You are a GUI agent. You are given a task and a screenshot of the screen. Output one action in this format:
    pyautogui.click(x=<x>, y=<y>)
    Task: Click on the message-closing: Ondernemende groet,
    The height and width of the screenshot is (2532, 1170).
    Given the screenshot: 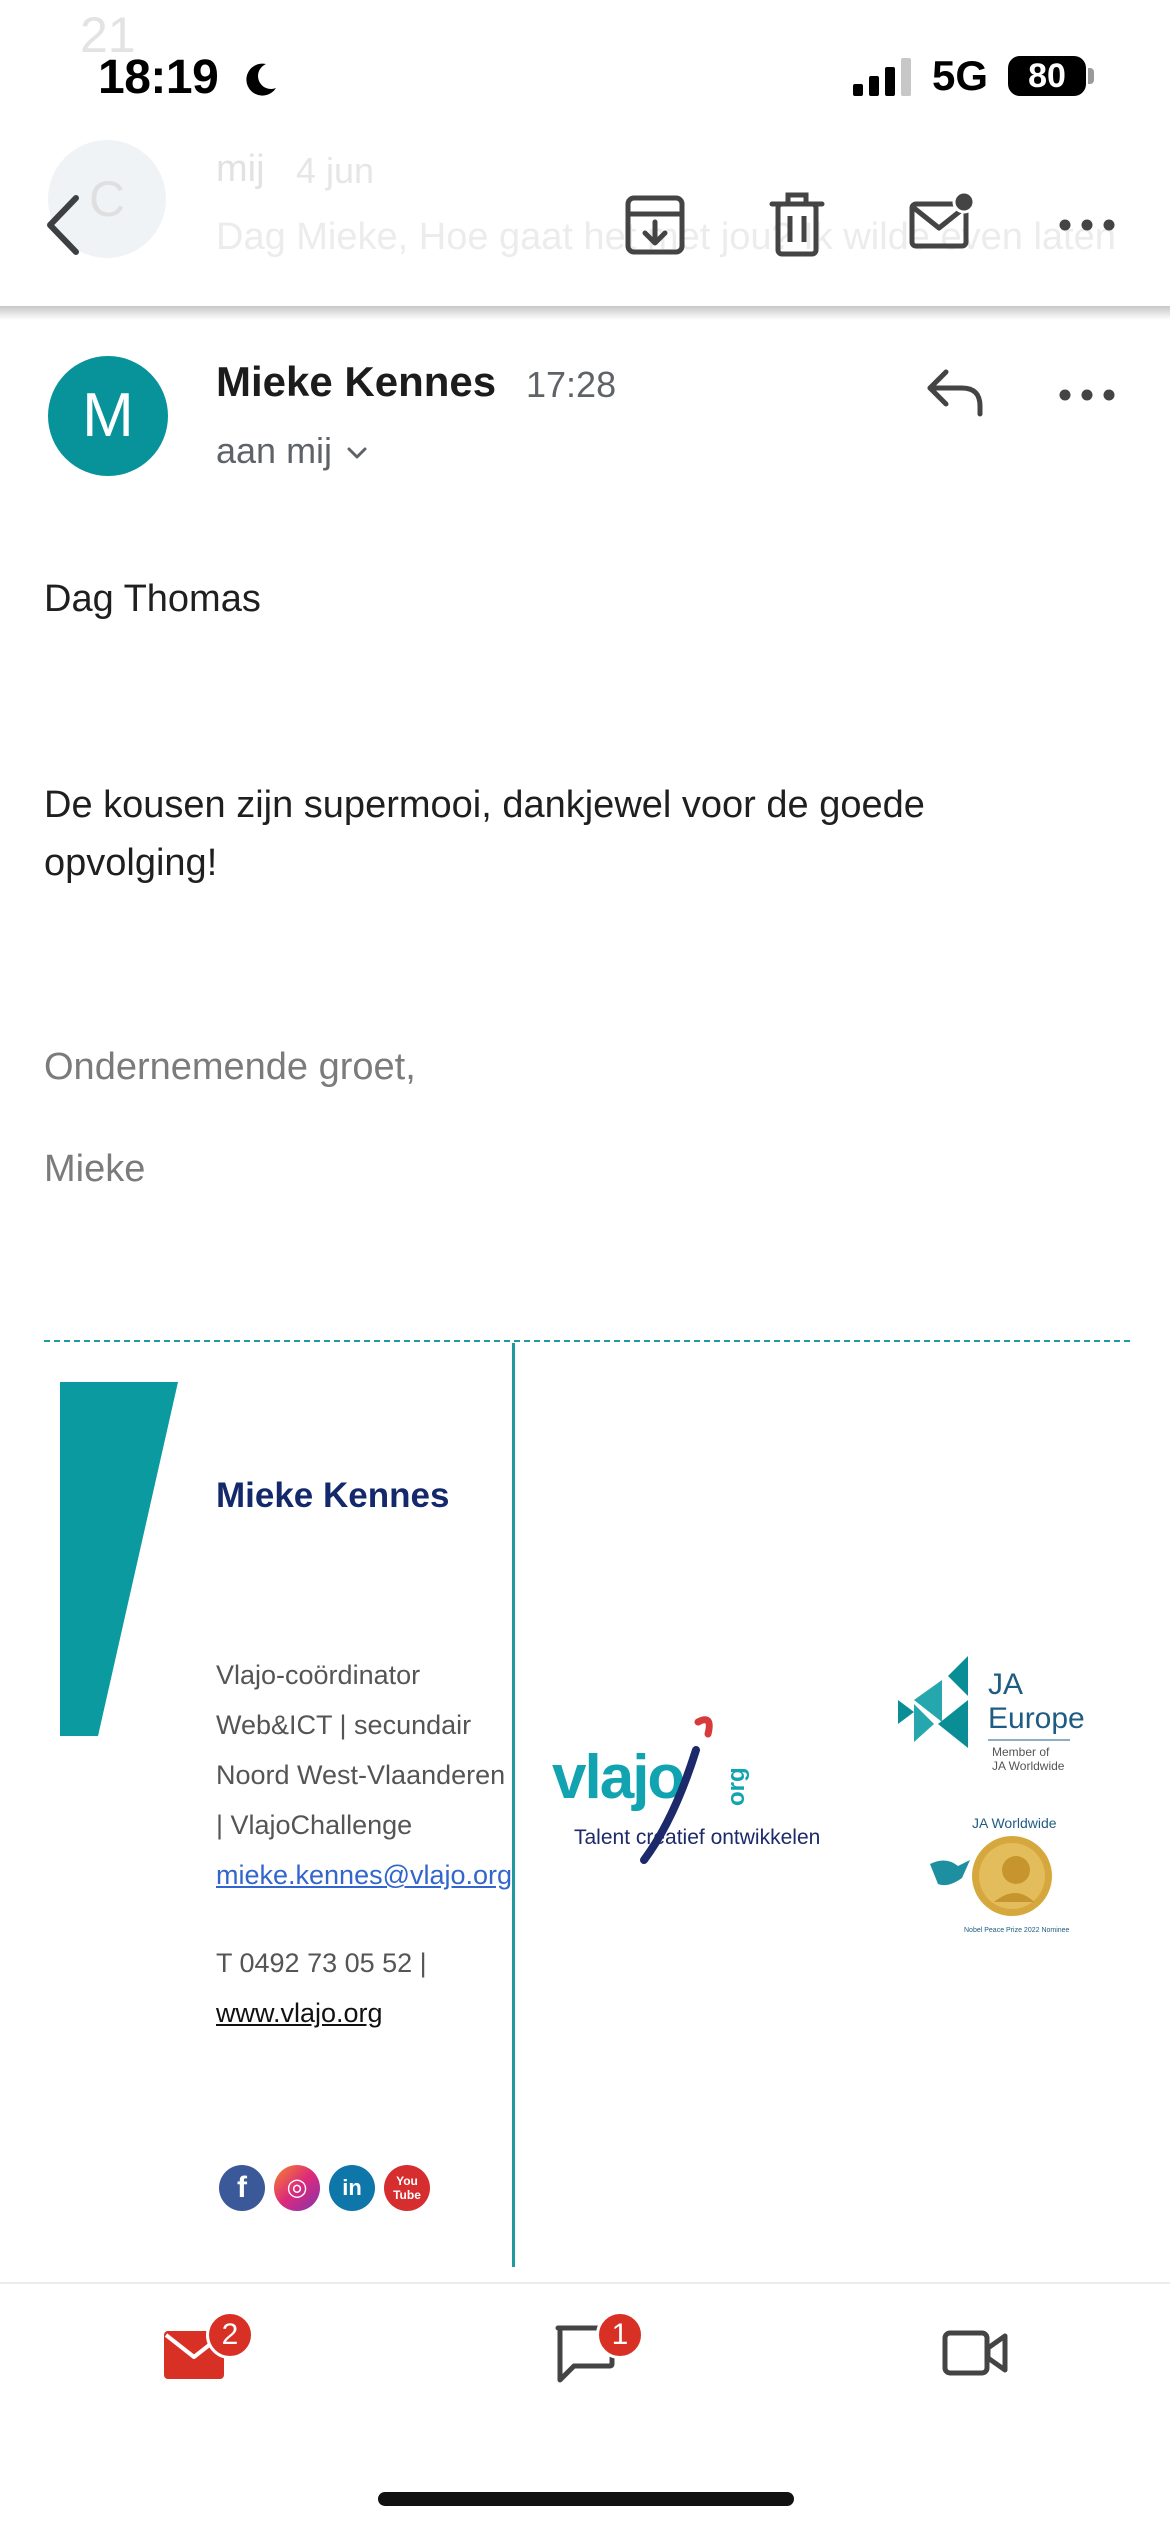 What is the action you would take?
    pyautogui.click(x=230, y=1067)
    